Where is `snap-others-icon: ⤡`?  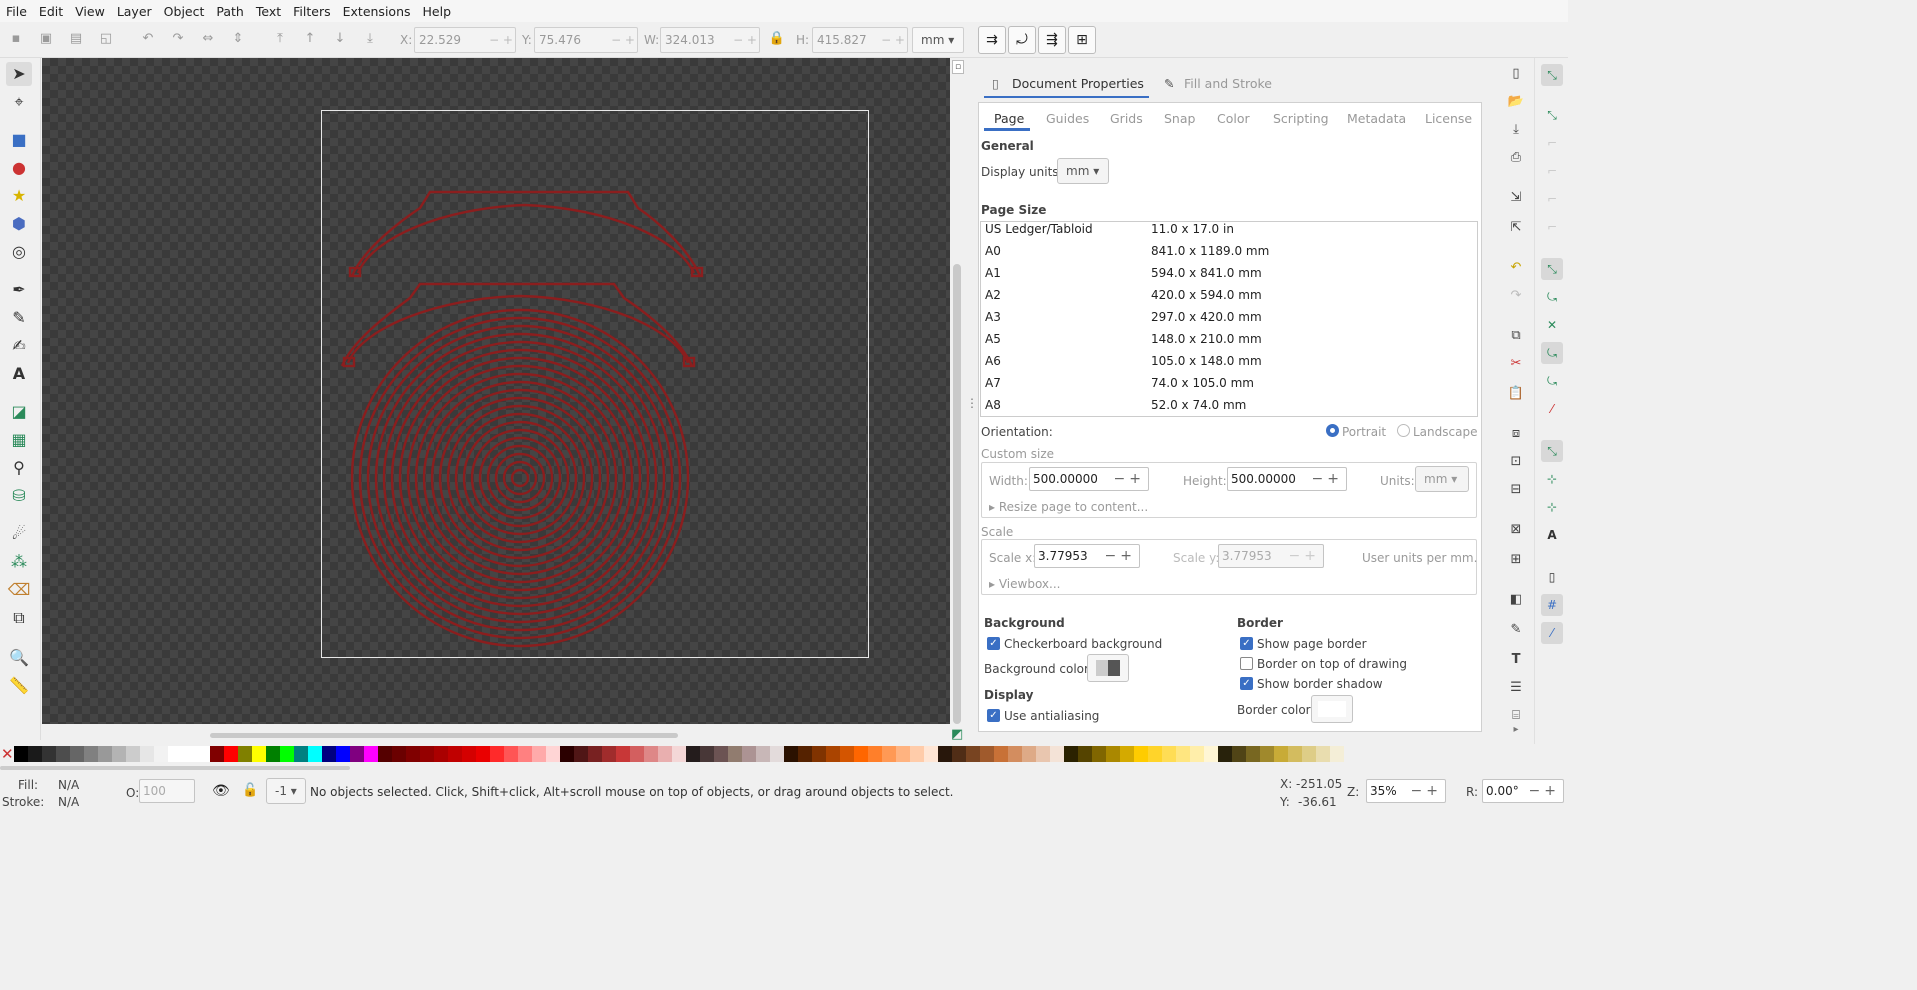
snap-others-icon: ⤡ is located at coordinates (1552, 451).